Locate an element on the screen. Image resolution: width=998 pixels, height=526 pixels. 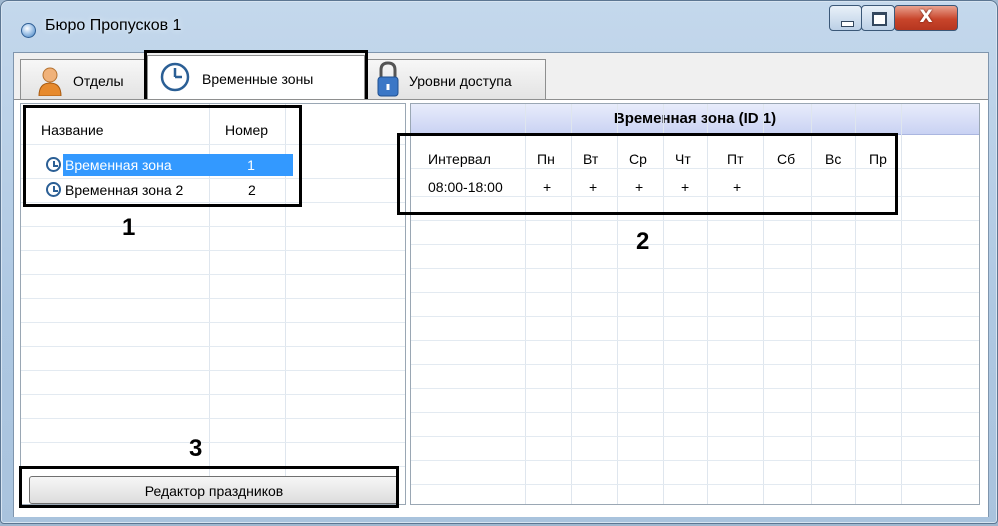
fri-cell: + is located at coordinates (737, 187).